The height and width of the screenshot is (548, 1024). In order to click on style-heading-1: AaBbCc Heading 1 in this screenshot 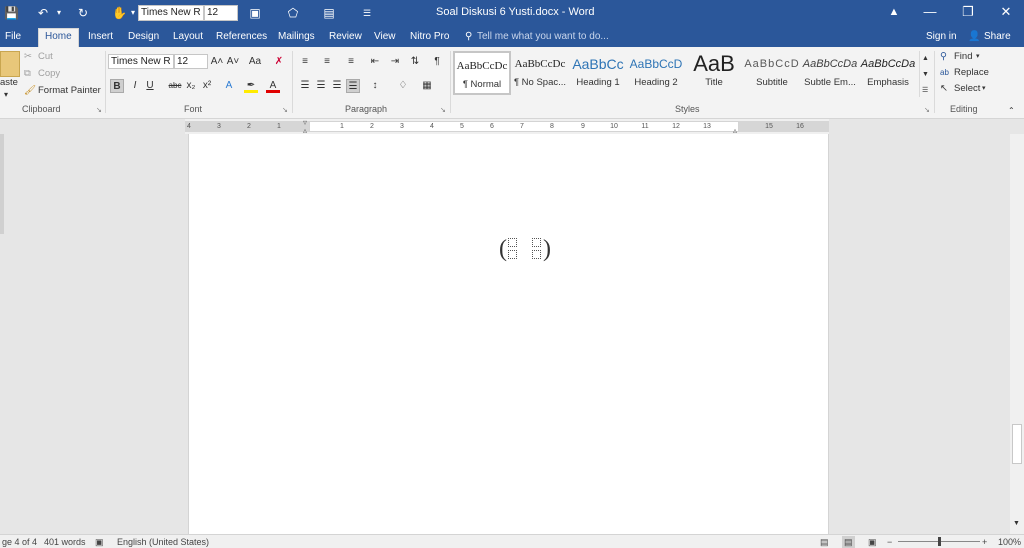, I will do `click(598, 73)`.